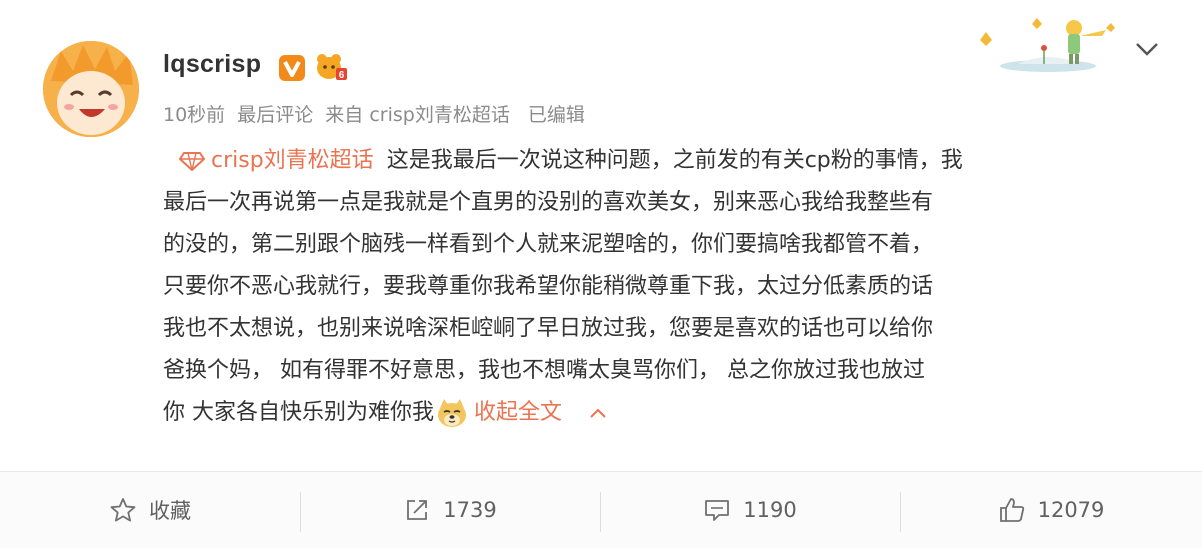 The width and height of the screenshot is (1202, 548). I want to click on member-level-icon: 6, so click(331, 67).